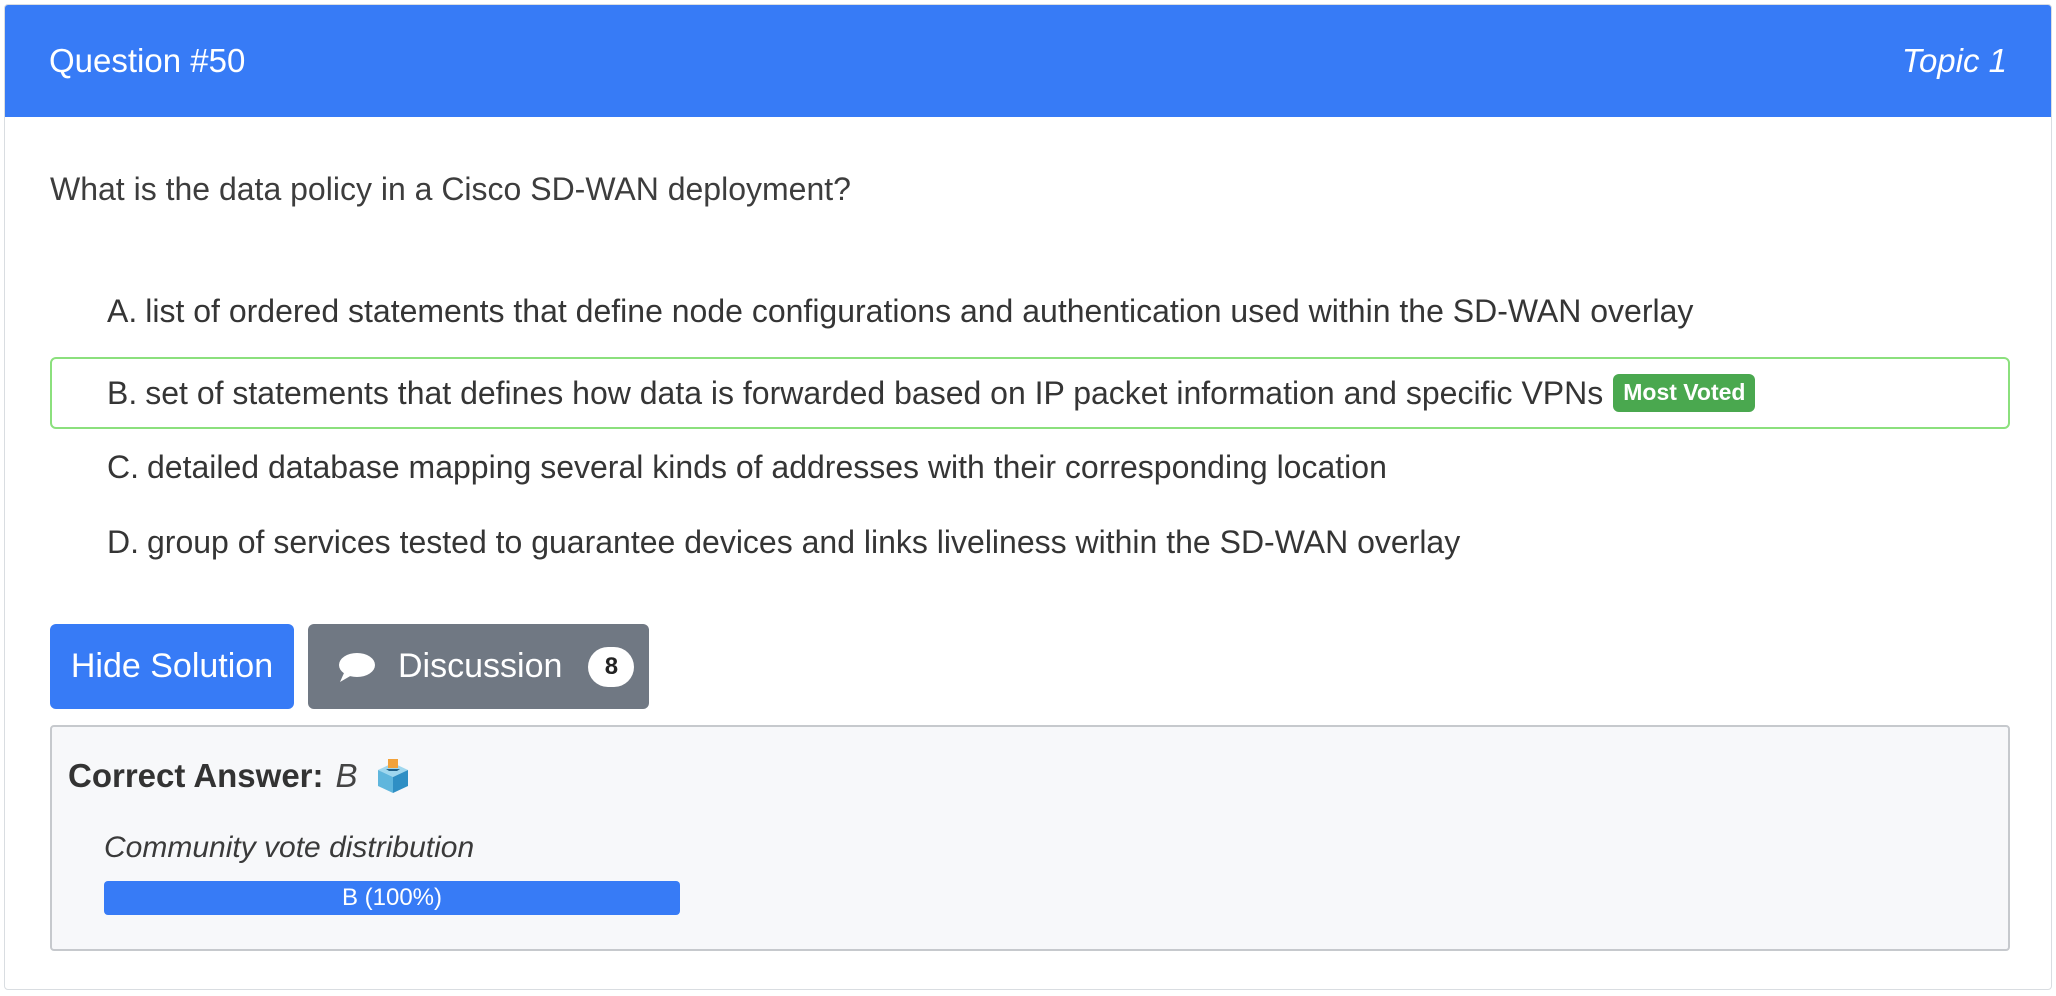  I want to click on topic-label: Topic 1, so click(1954, 60).